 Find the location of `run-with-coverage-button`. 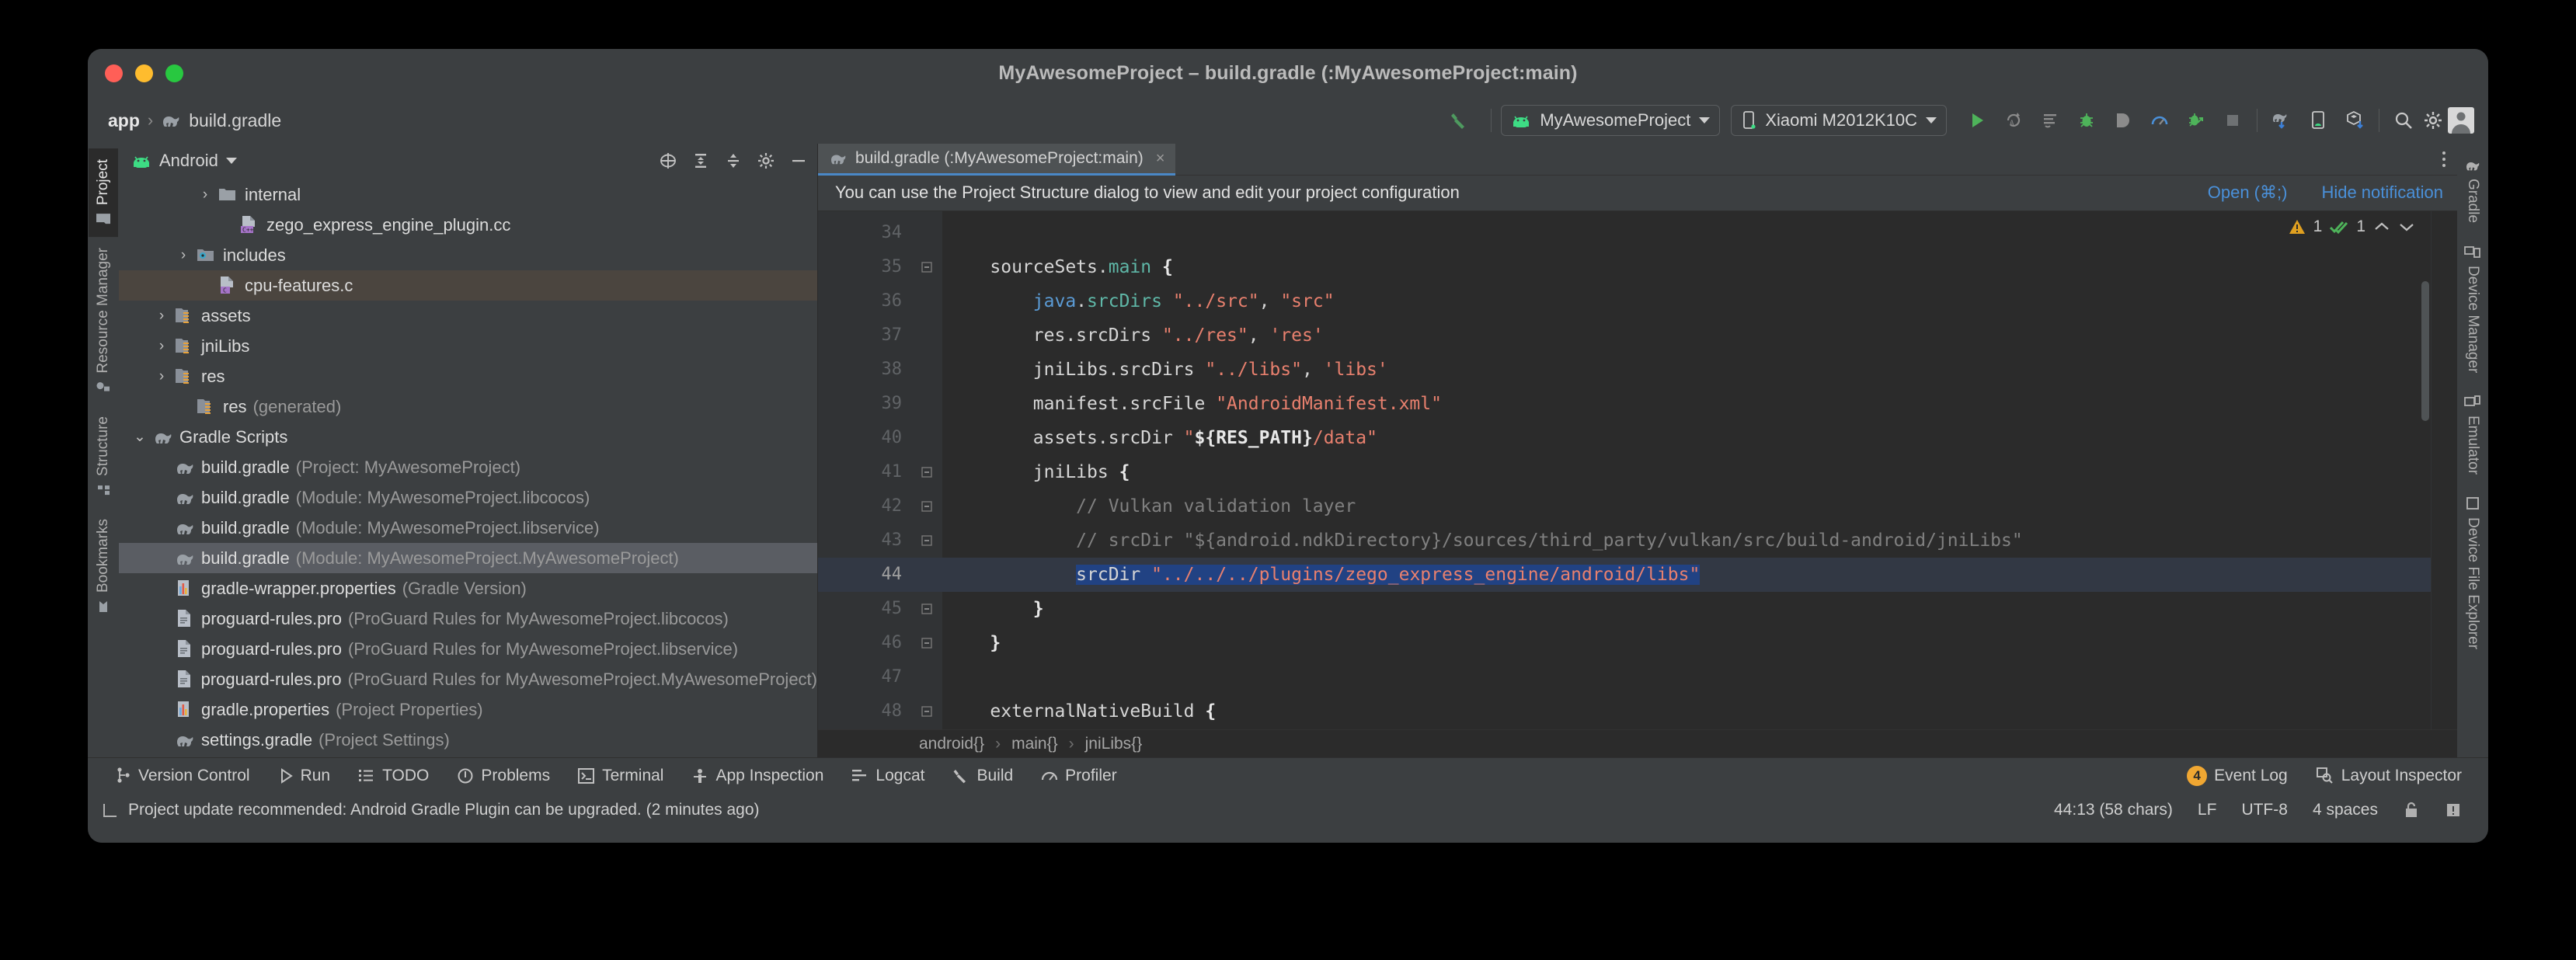

run-with-coverage-button is located at coordinates (2196, 120).